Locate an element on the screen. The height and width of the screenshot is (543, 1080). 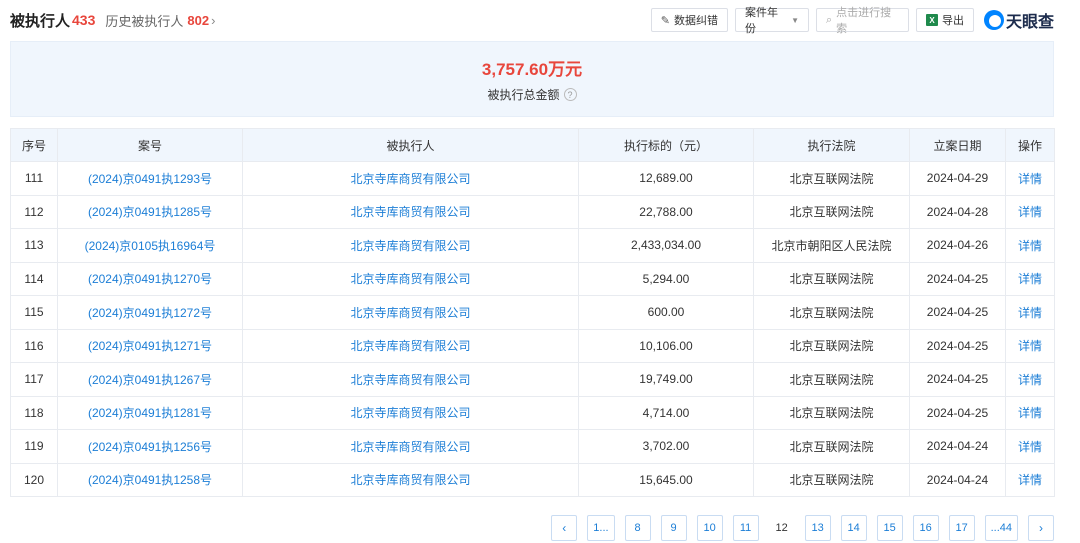
page-last-button: ...44 is located at coordinates (1001, 528).